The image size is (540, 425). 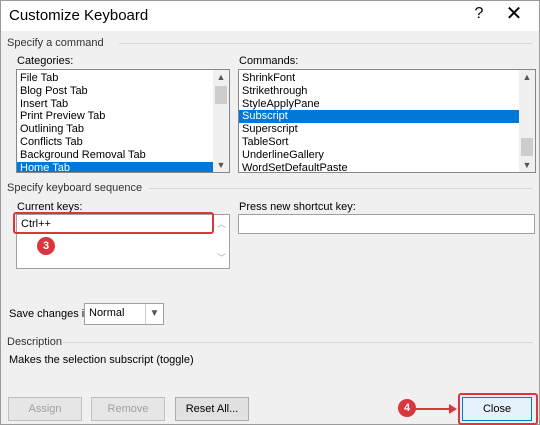 I want to click on close-button: Close, so click(x=497, y=409).